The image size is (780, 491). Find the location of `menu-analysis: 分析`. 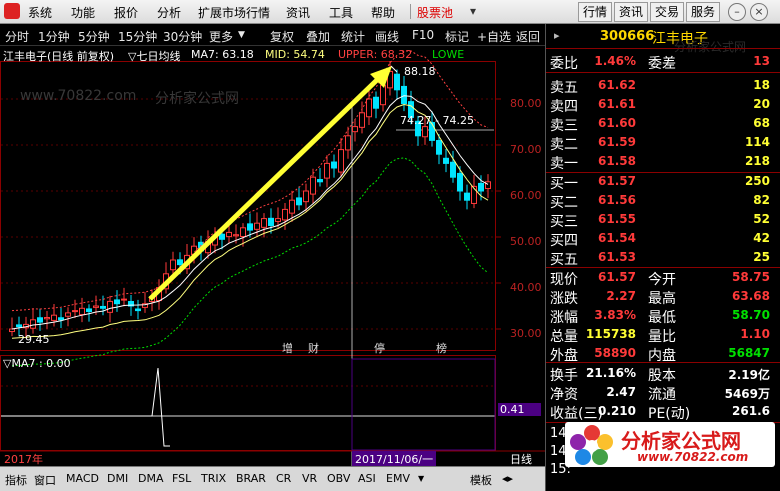

menu-analysis: 分析 is located at coordinates (169, 12).